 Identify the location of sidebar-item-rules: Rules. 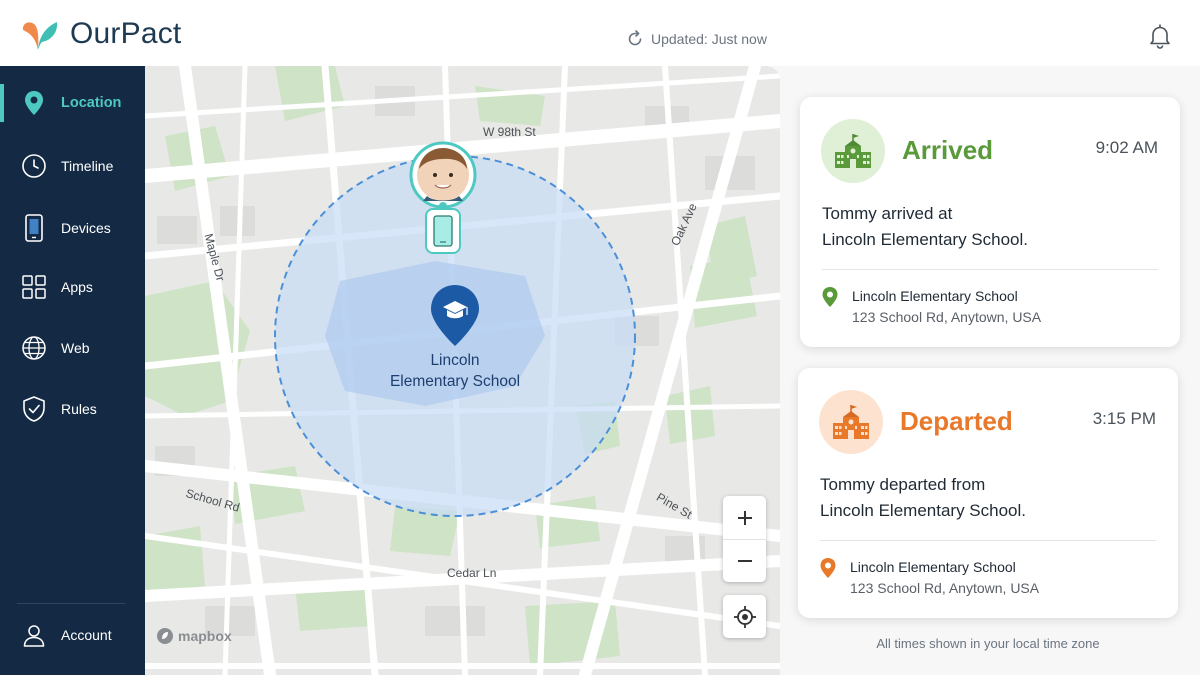
(72, 409).